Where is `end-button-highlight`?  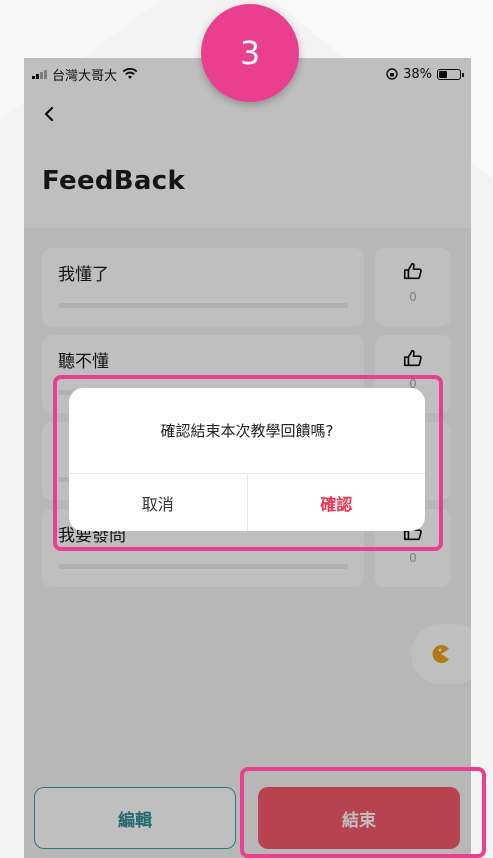
end-button-highlight is located at coordinates (363, 812).